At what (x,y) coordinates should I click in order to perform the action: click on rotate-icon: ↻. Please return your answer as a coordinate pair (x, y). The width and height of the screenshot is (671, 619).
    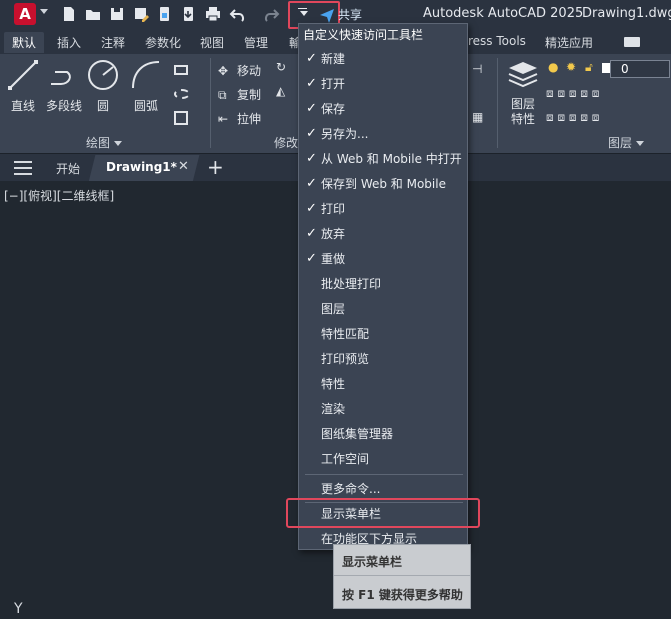
    Looking at the image, I should click on (281, 67).